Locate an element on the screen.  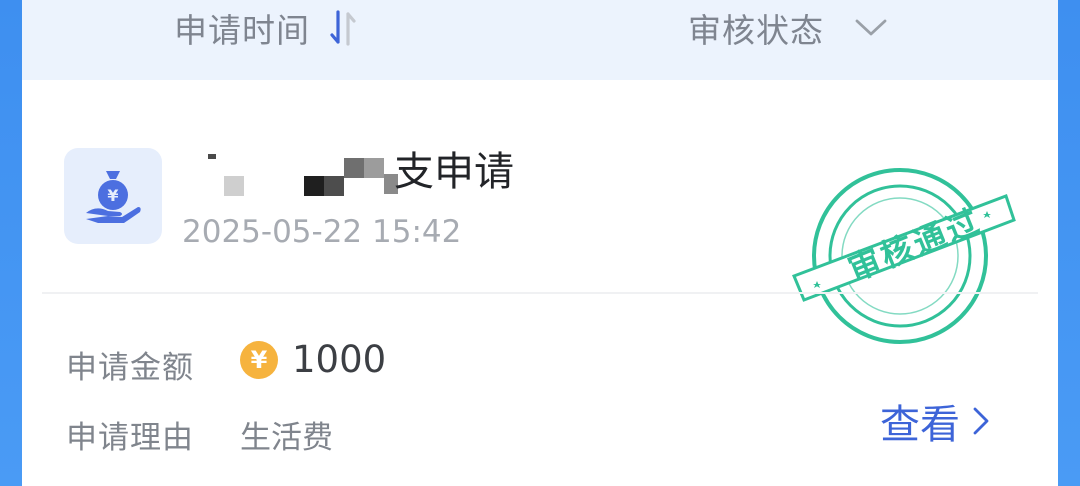
sort-icon is located at coordinates (344, 28).